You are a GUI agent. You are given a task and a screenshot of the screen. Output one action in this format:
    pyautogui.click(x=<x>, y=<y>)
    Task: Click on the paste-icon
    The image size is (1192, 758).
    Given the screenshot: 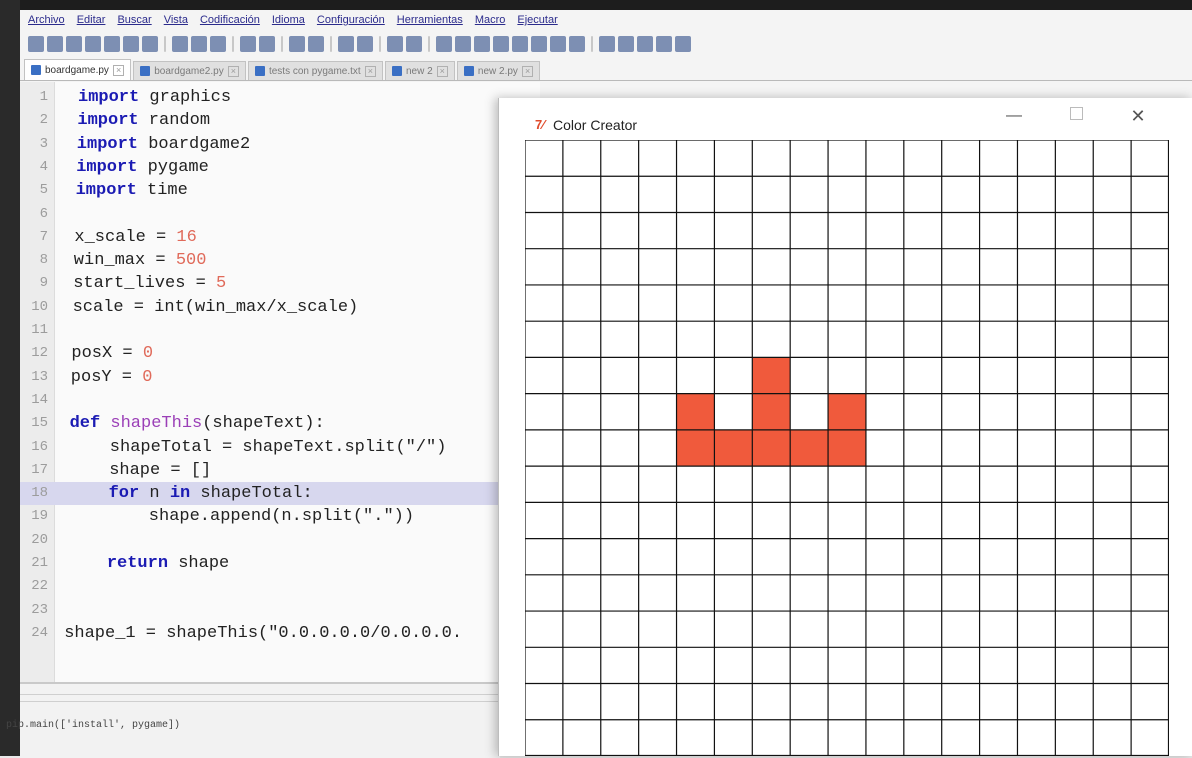 What is the action you would take?
    pyautogui.click(x=218, y=44)
    